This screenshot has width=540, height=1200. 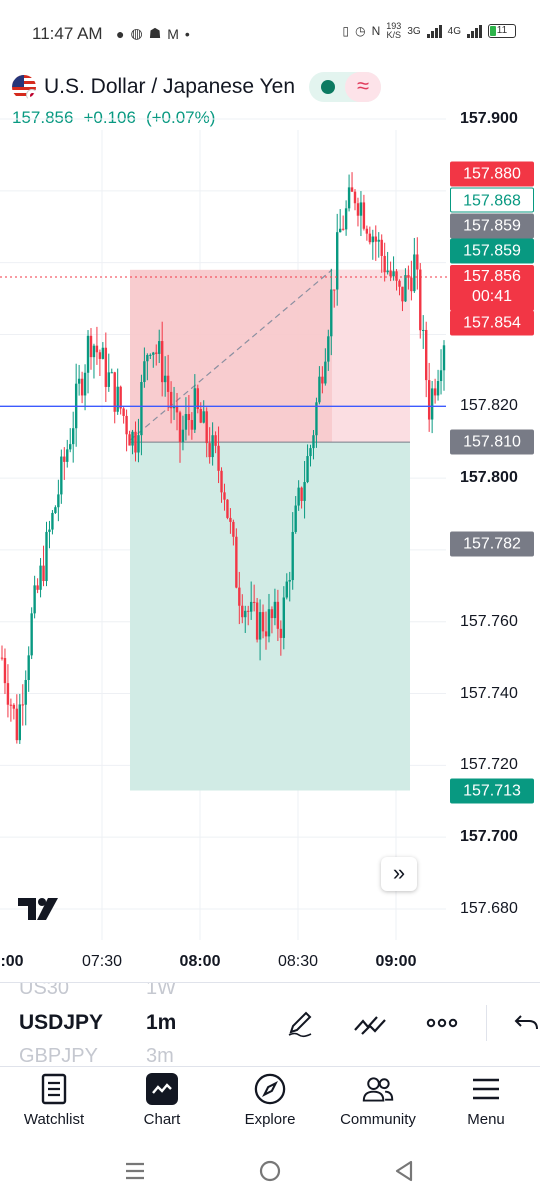 What do you see at coordinates (524, 1023) in the screenshot?
I see `undo-icon` at bounding box center [524, 1023].